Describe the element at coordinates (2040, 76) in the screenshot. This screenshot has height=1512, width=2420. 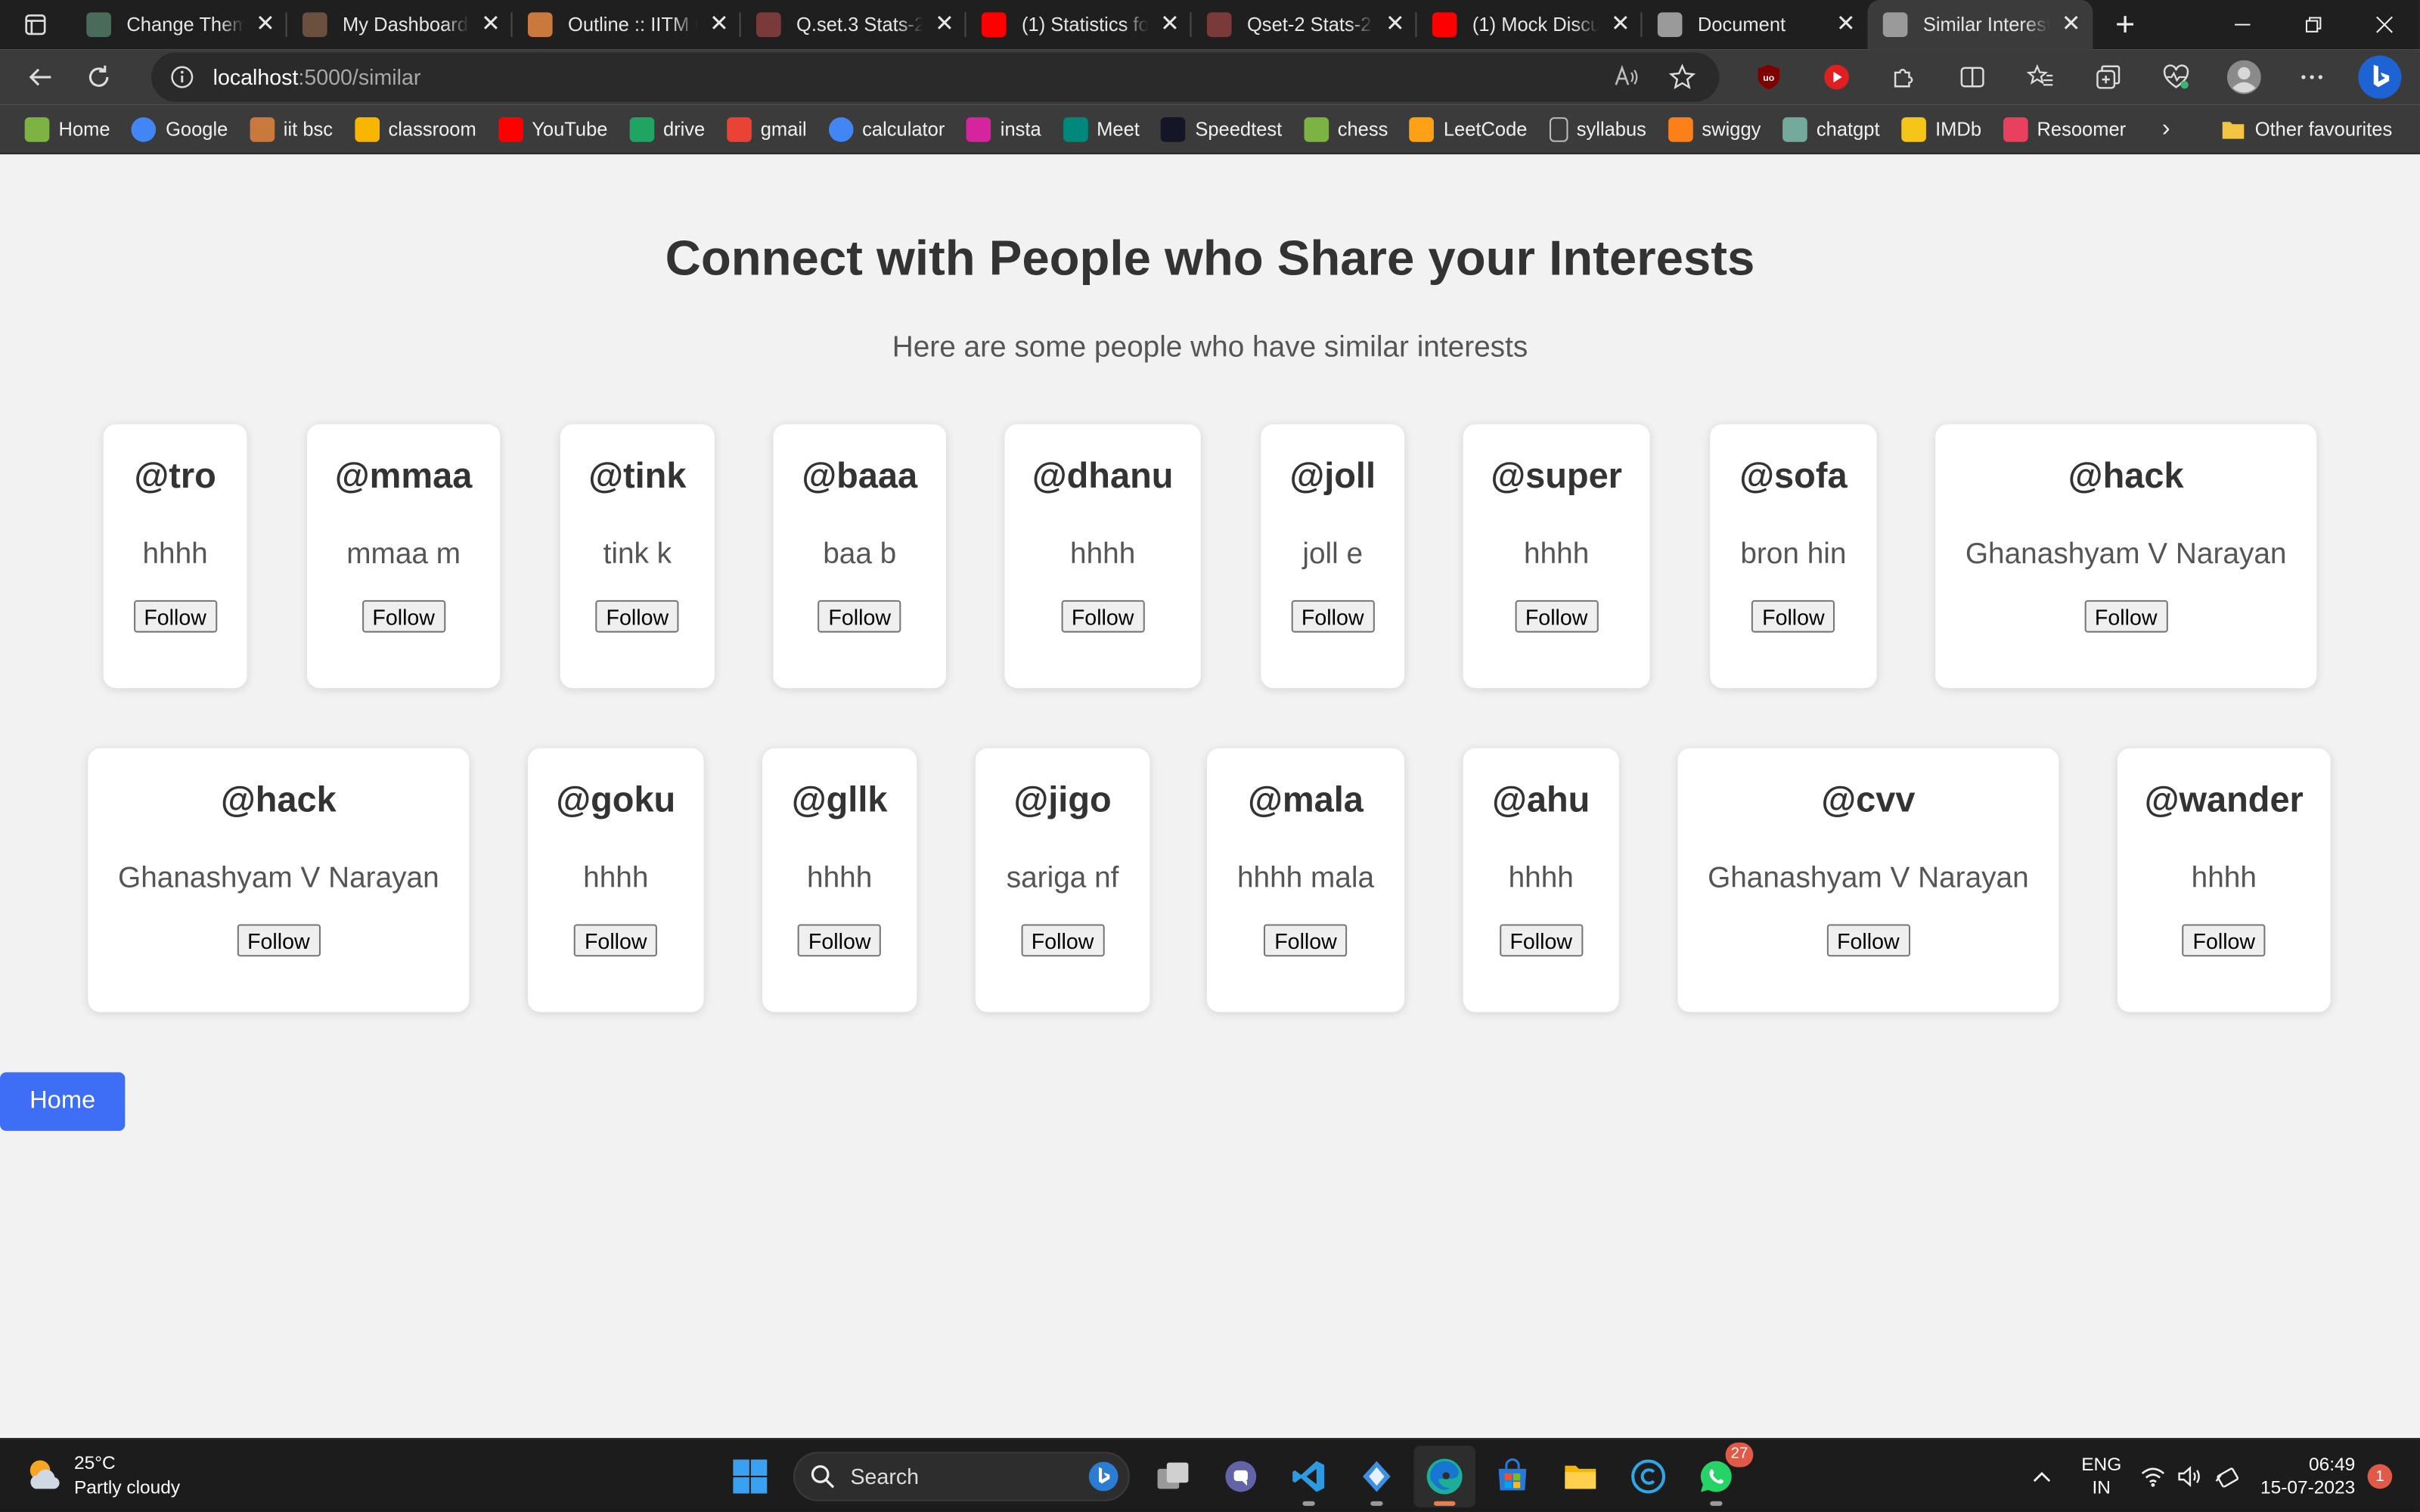
I see `favourites-button` at that location.